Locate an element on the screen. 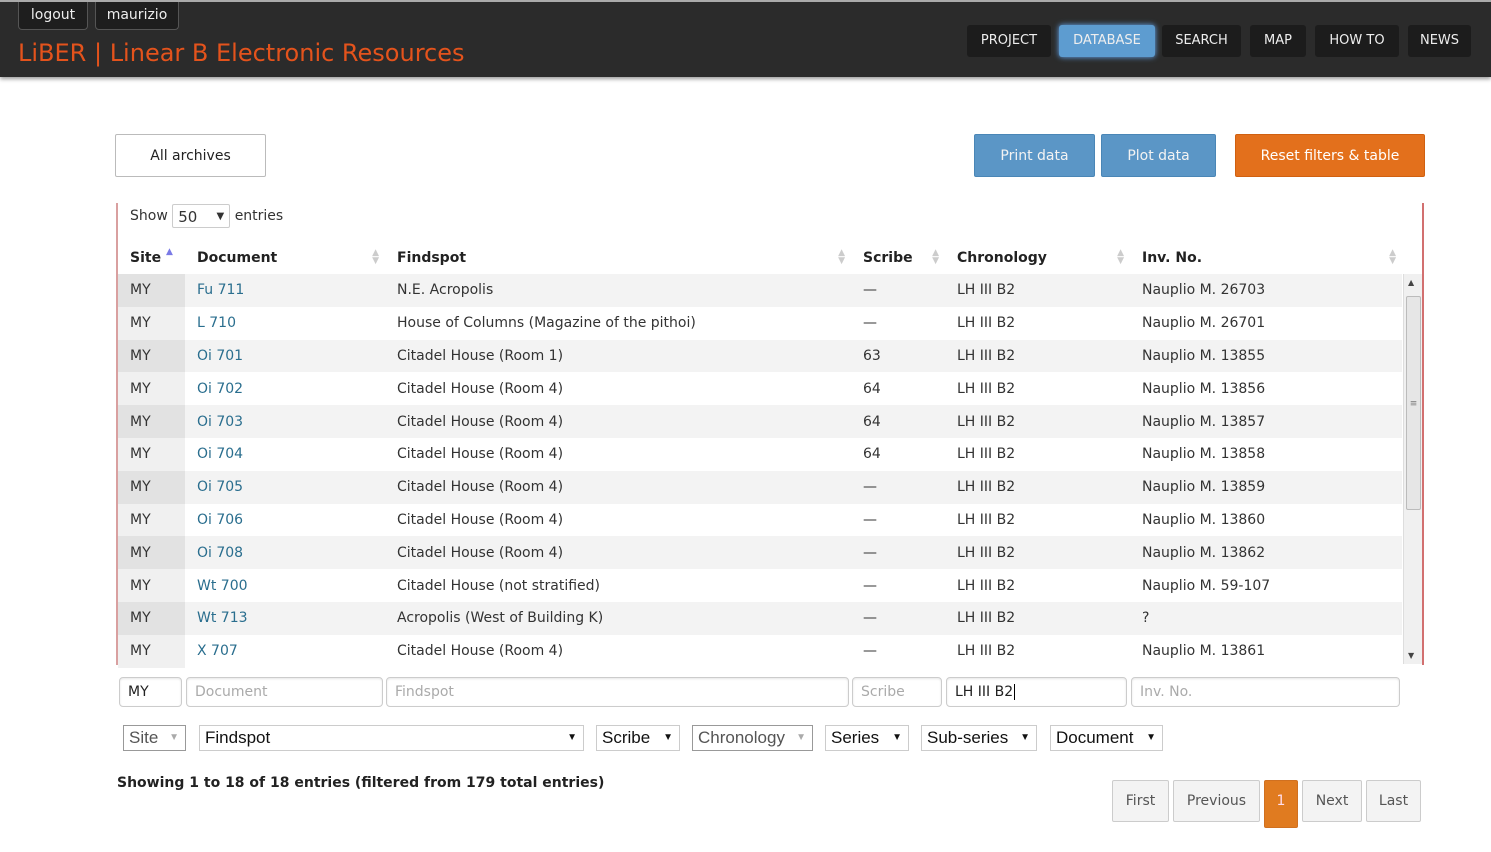 Image resolution: width=1491 pixels, height=852 pixels. plot-data-button: Plot data is located at coordinates (1158, 155).